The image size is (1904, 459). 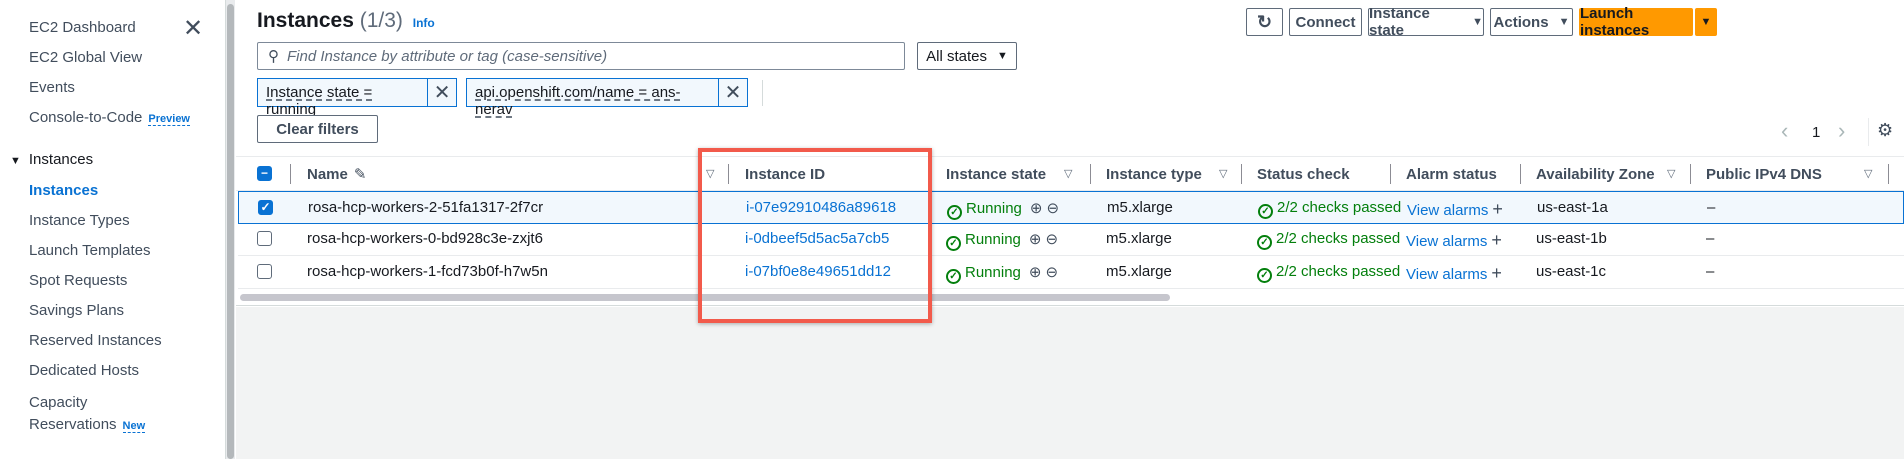 I want to click on selection-count: (1/3), so click(x=381, y=20).